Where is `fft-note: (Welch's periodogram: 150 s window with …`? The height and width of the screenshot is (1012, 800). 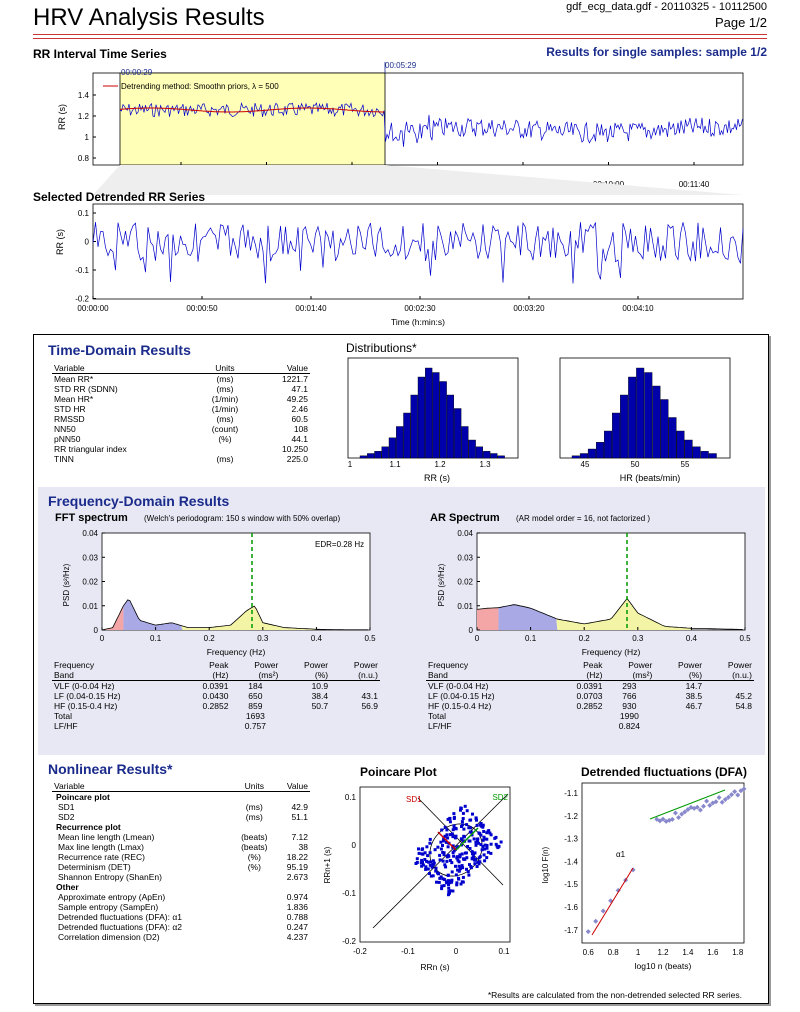
fft-note: (Welch's periodogram: 150 s window with … is located at coordinates (242, 518).